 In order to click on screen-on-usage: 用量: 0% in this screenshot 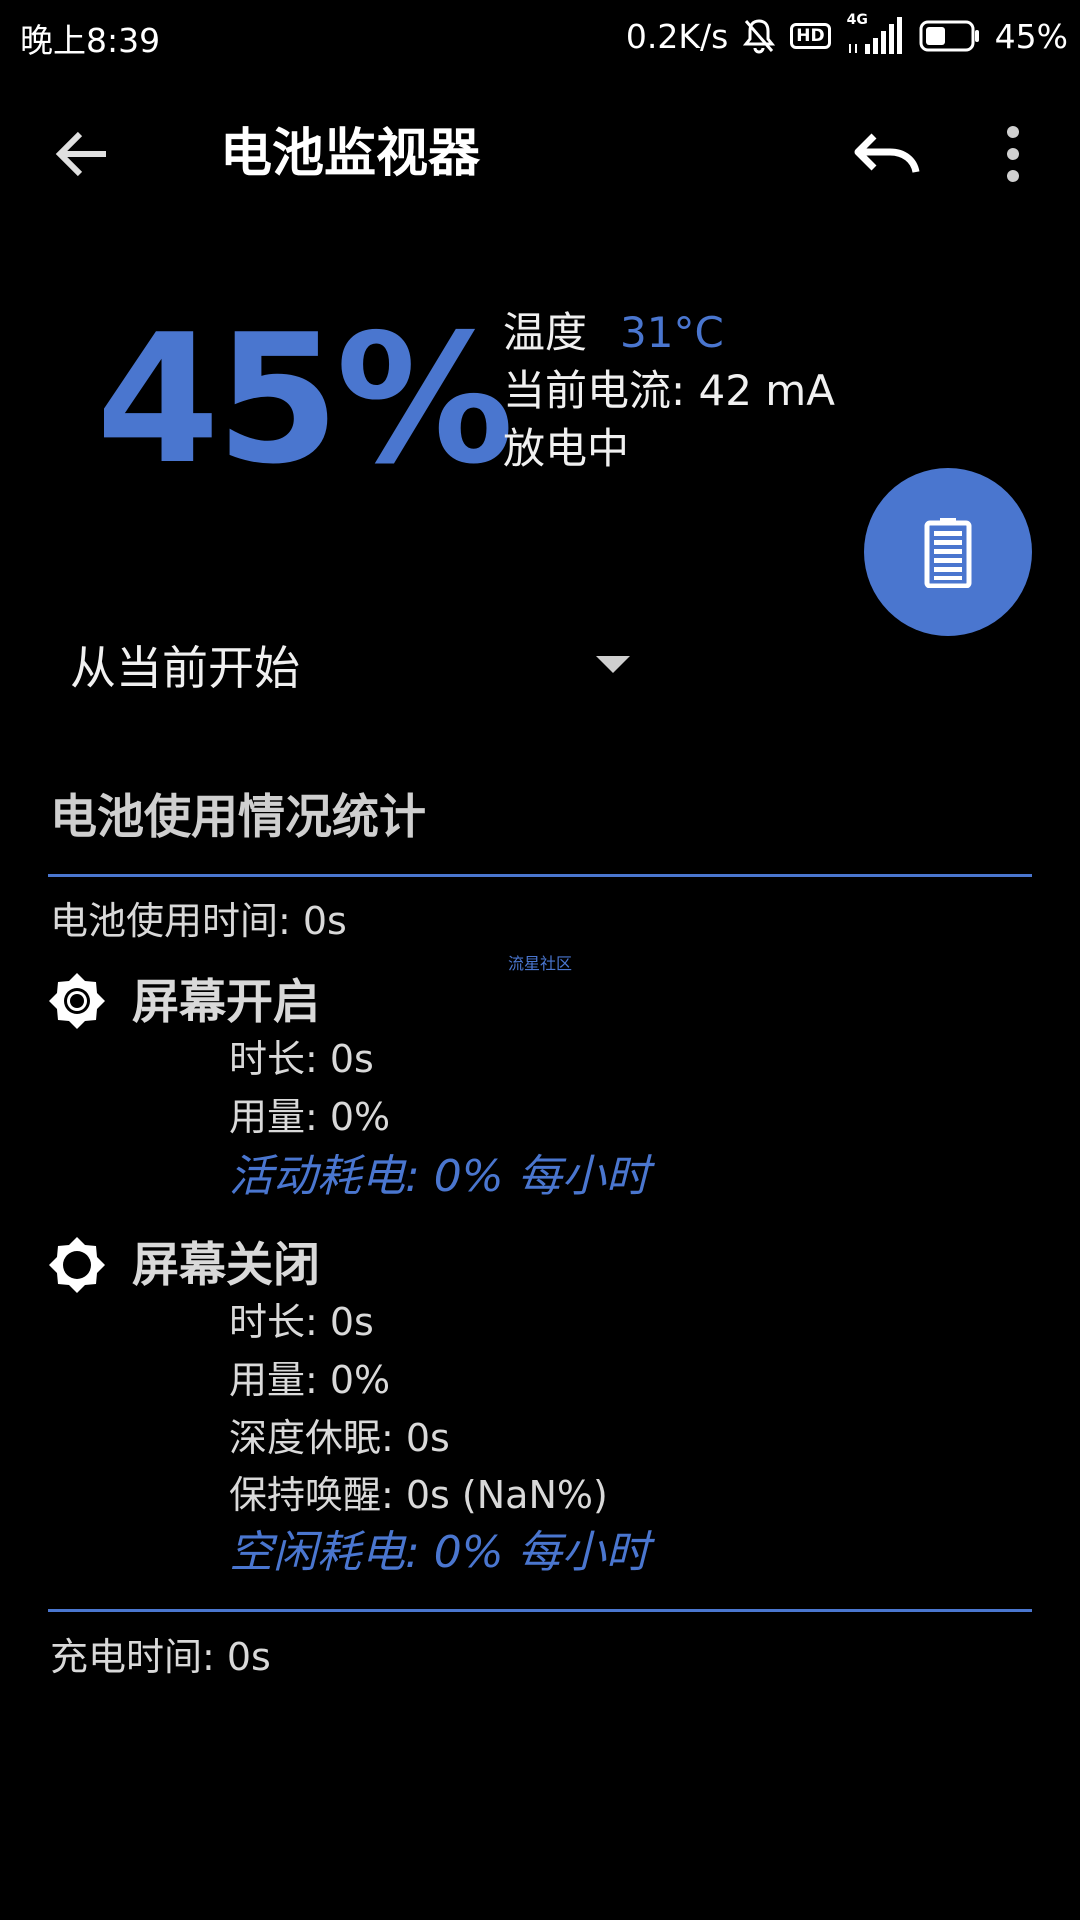, I will do `click(310, 1117)`.